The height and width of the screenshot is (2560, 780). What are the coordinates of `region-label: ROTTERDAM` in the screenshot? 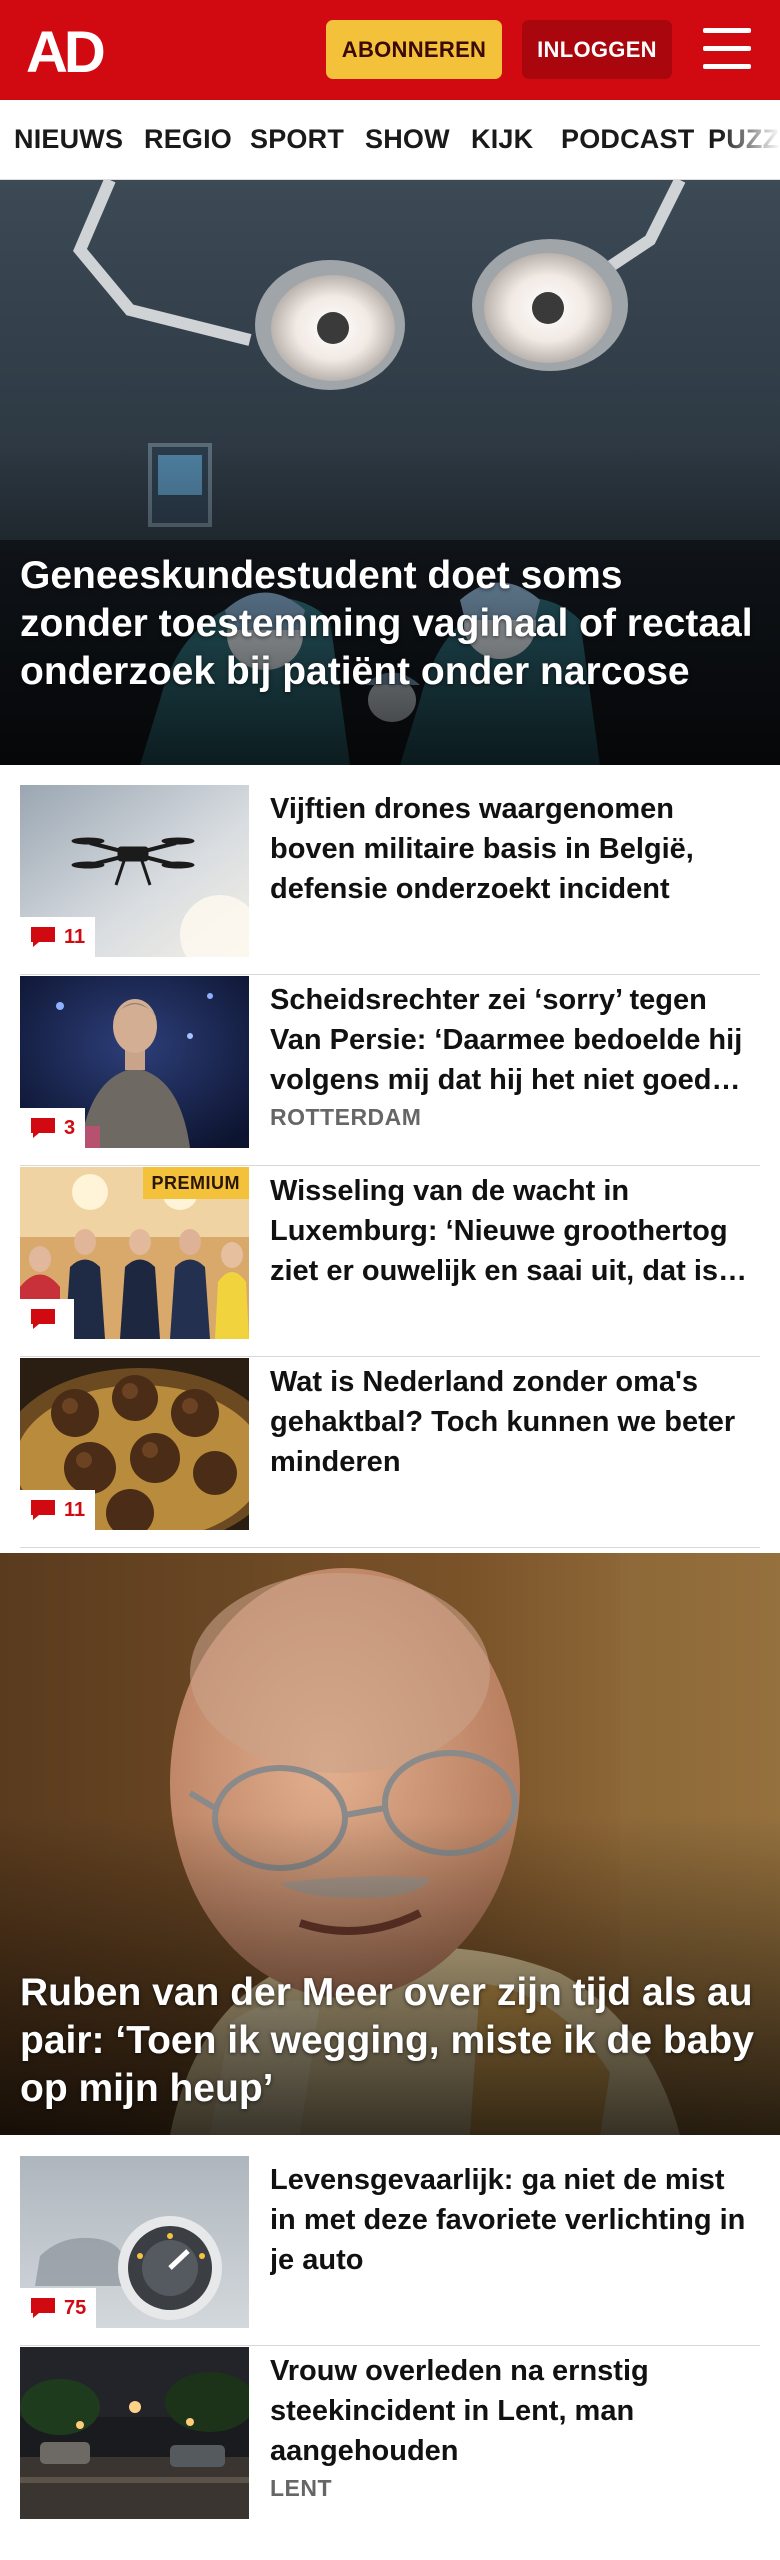 It's located at (346, 1117).